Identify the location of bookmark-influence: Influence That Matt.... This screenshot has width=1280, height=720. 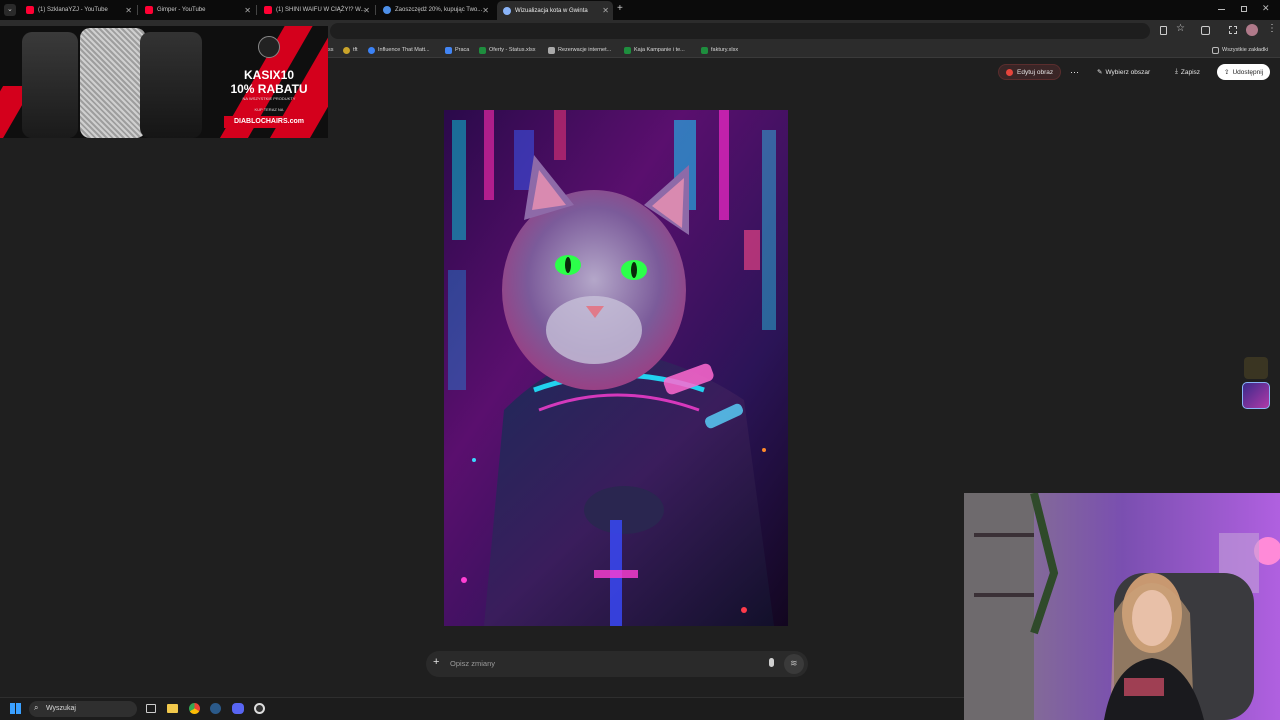
(399, 50).